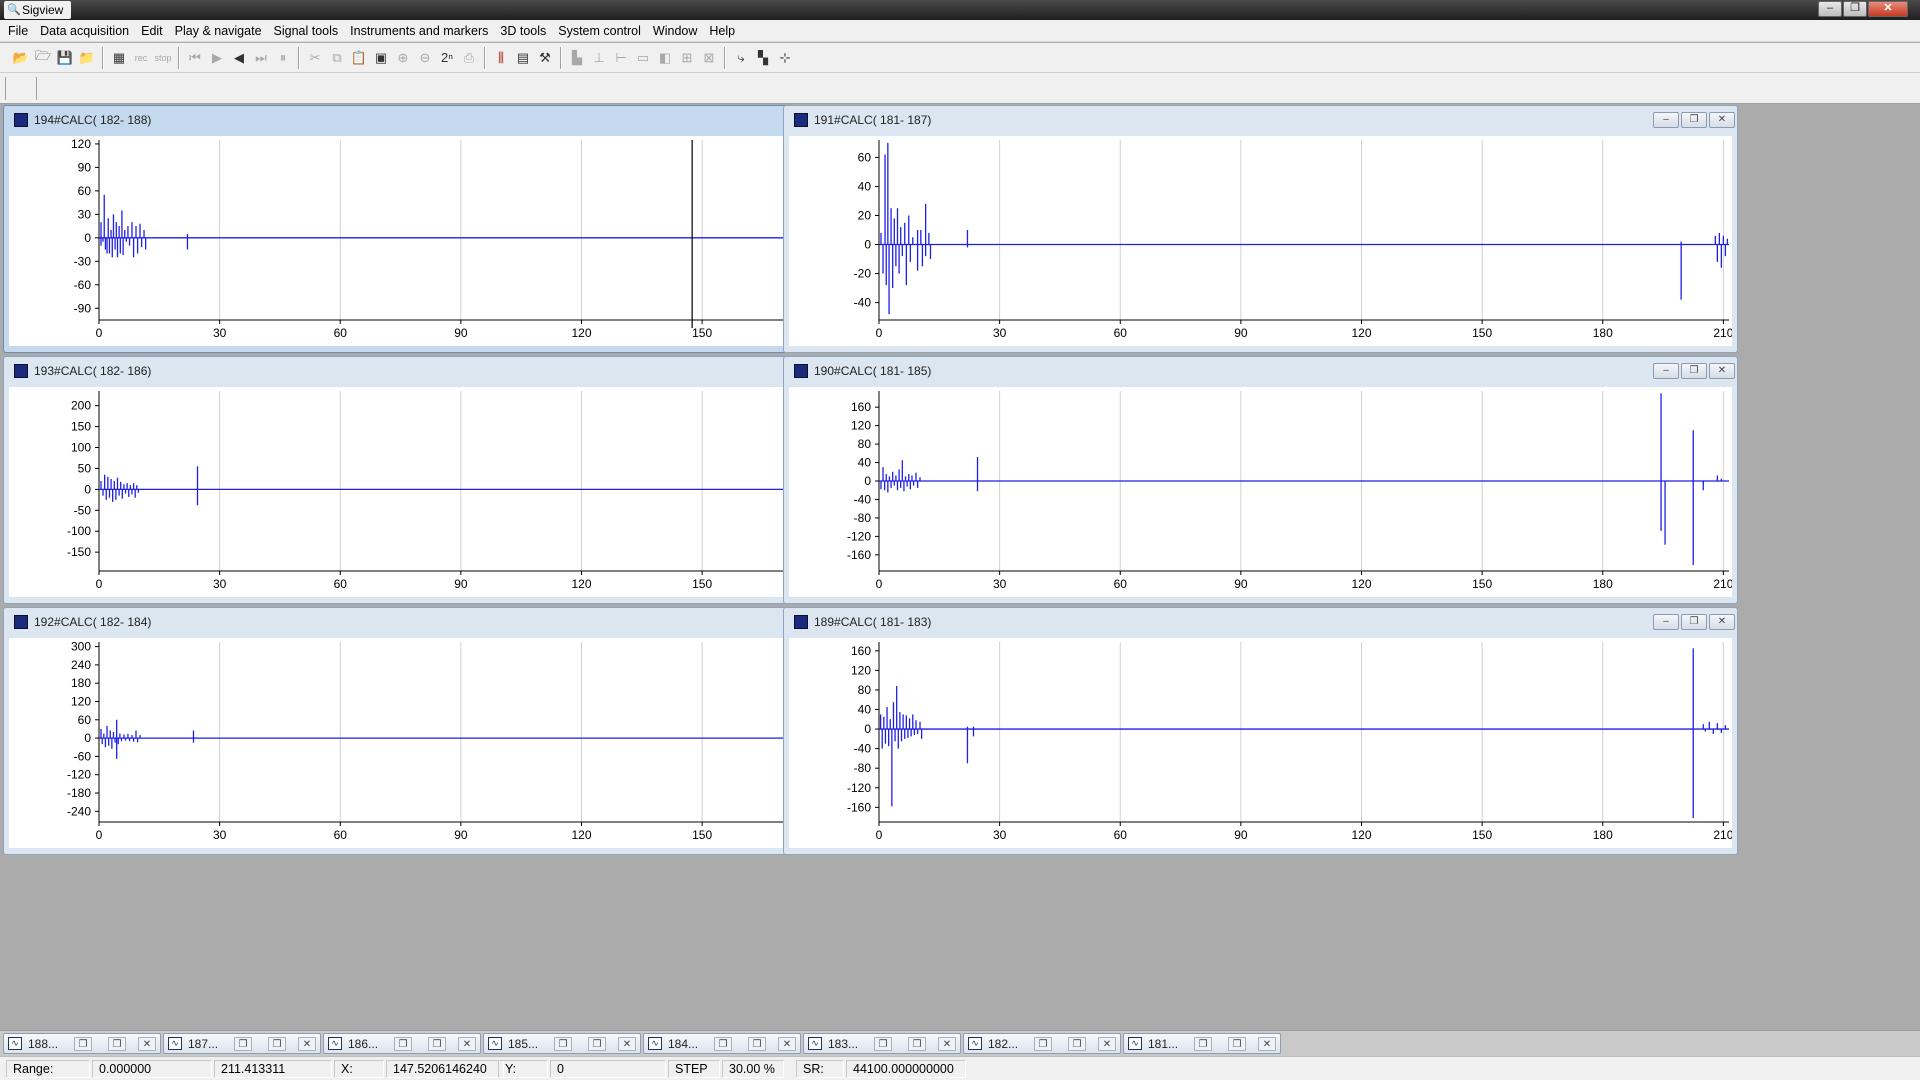 This screenshot has width=1920, height=1080. I want to click on skip-start-icon: ⏮, so click(195, 57).